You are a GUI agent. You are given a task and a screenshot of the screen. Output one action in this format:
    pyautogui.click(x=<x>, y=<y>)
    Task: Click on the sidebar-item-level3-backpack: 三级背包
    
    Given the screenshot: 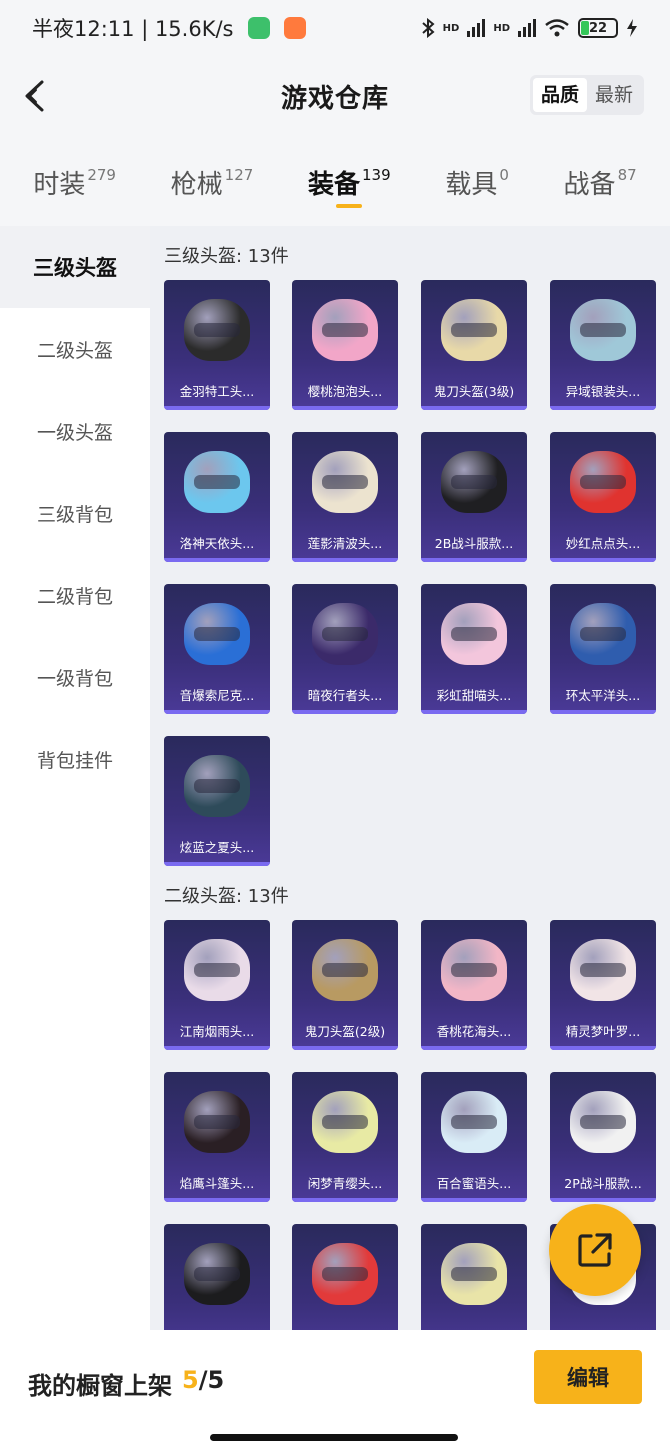 What is the action you would take?
    pyautogui.click(x=75, y=513)
    